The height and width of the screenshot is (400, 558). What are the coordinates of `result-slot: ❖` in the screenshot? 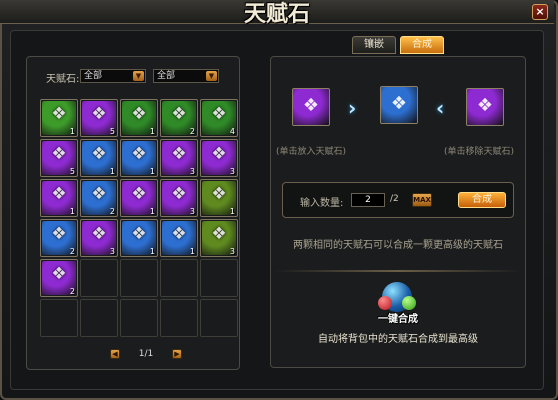 It's located at (399, 105).